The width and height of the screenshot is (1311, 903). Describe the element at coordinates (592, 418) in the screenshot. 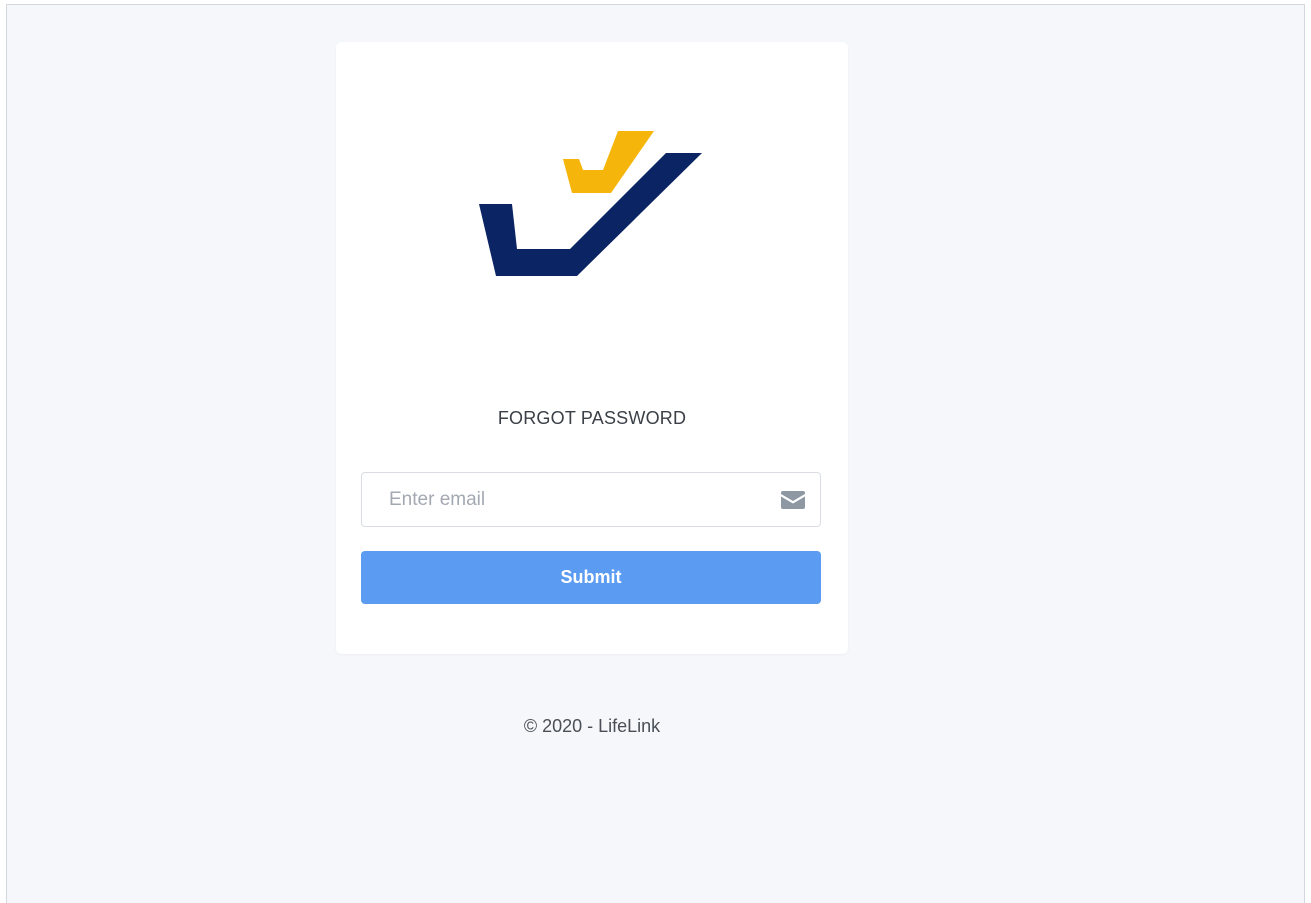

I see `page-title: FORGOT PASSWORD` at that location.